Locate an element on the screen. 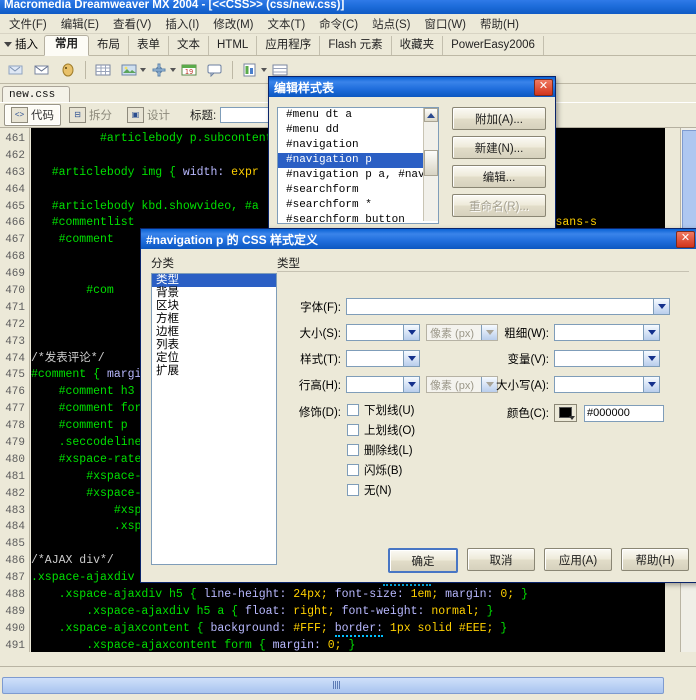 The image size is (696, 700). case-select is located at coordinates (607, 384).